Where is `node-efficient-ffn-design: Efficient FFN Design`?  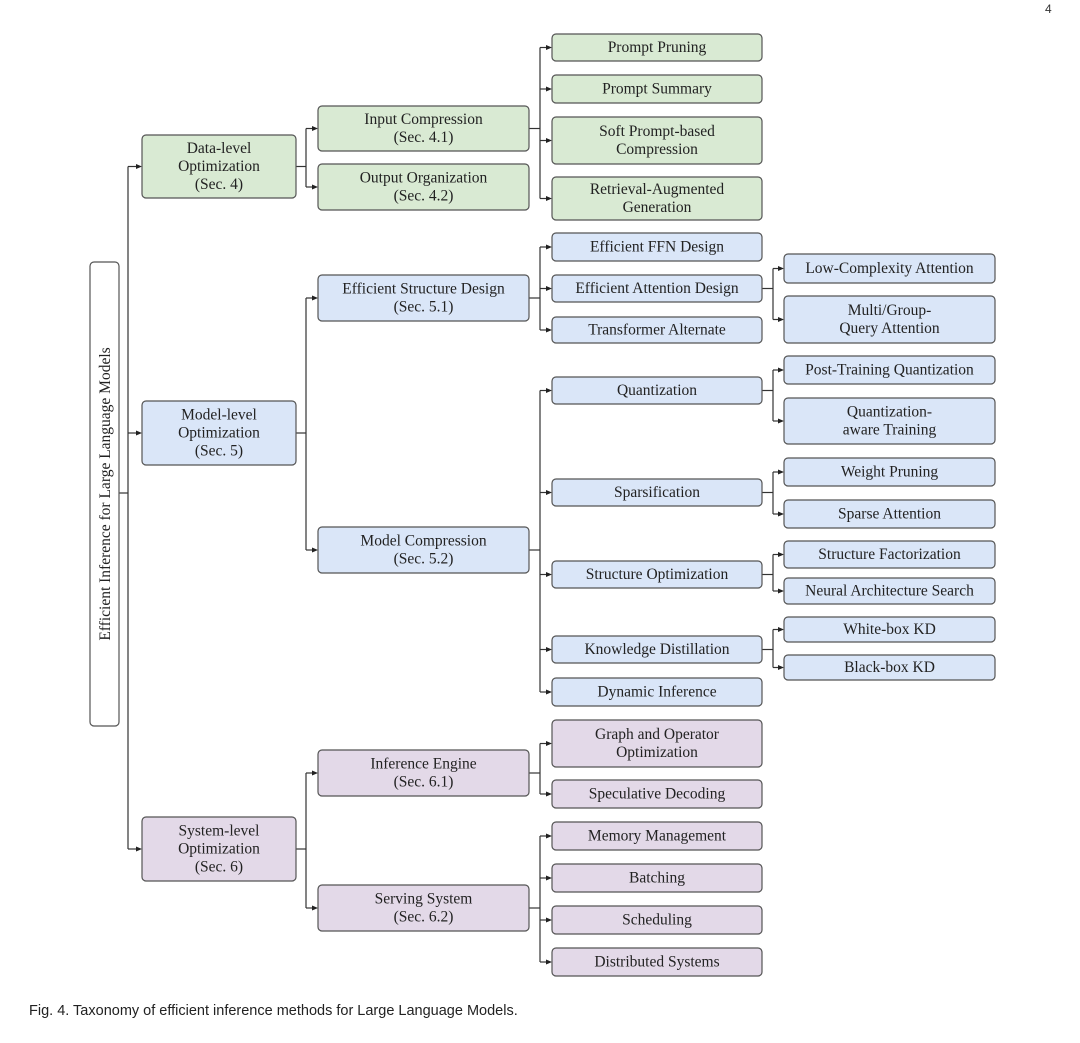 node-efficient-ffn-design: Efficient FFN Design is located at coordinates (657, 247).